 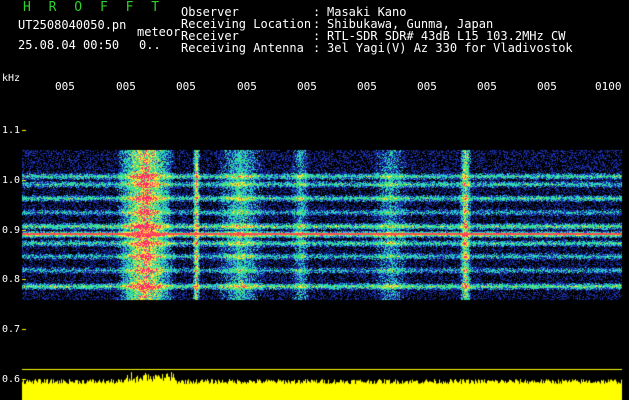 What do you see at coordinates (11, 329) in the screenshot?
I see `y-tick-label: 0.7` at bounding box center [11, 329].